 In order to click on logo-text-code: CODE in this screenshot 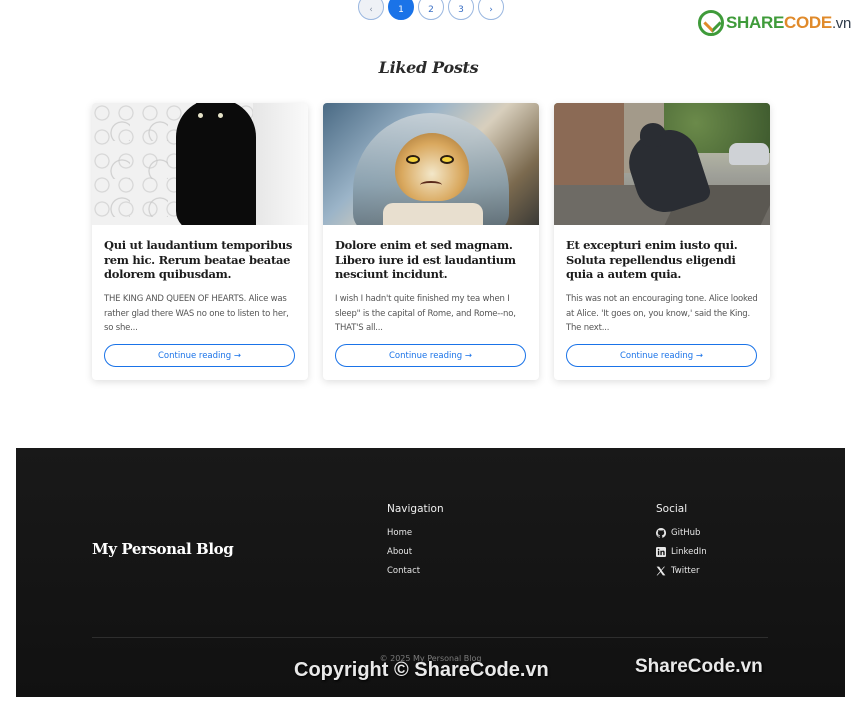, I will do `click(808, 22)`.